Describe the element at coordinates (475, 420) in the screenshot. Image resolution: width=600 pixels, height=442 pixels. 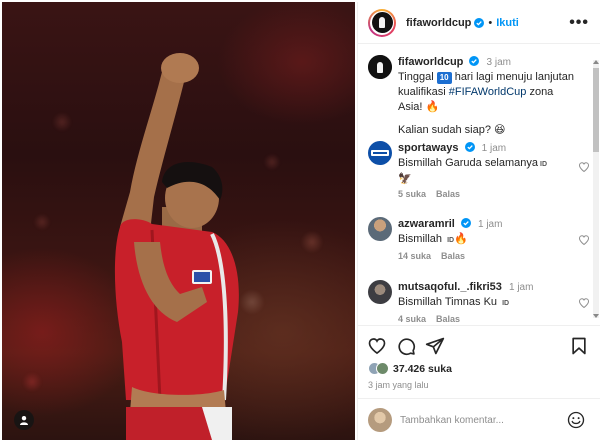
I see `comment-input` at that location.